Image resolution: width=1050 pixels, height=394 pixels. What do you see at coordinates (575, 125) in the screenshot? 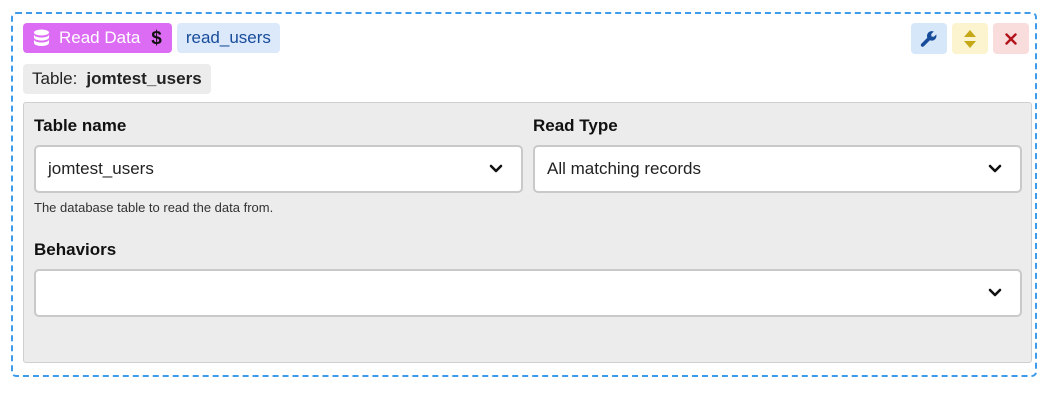
I see `read-type-label: Read Type` at bounding box center [575, 125].